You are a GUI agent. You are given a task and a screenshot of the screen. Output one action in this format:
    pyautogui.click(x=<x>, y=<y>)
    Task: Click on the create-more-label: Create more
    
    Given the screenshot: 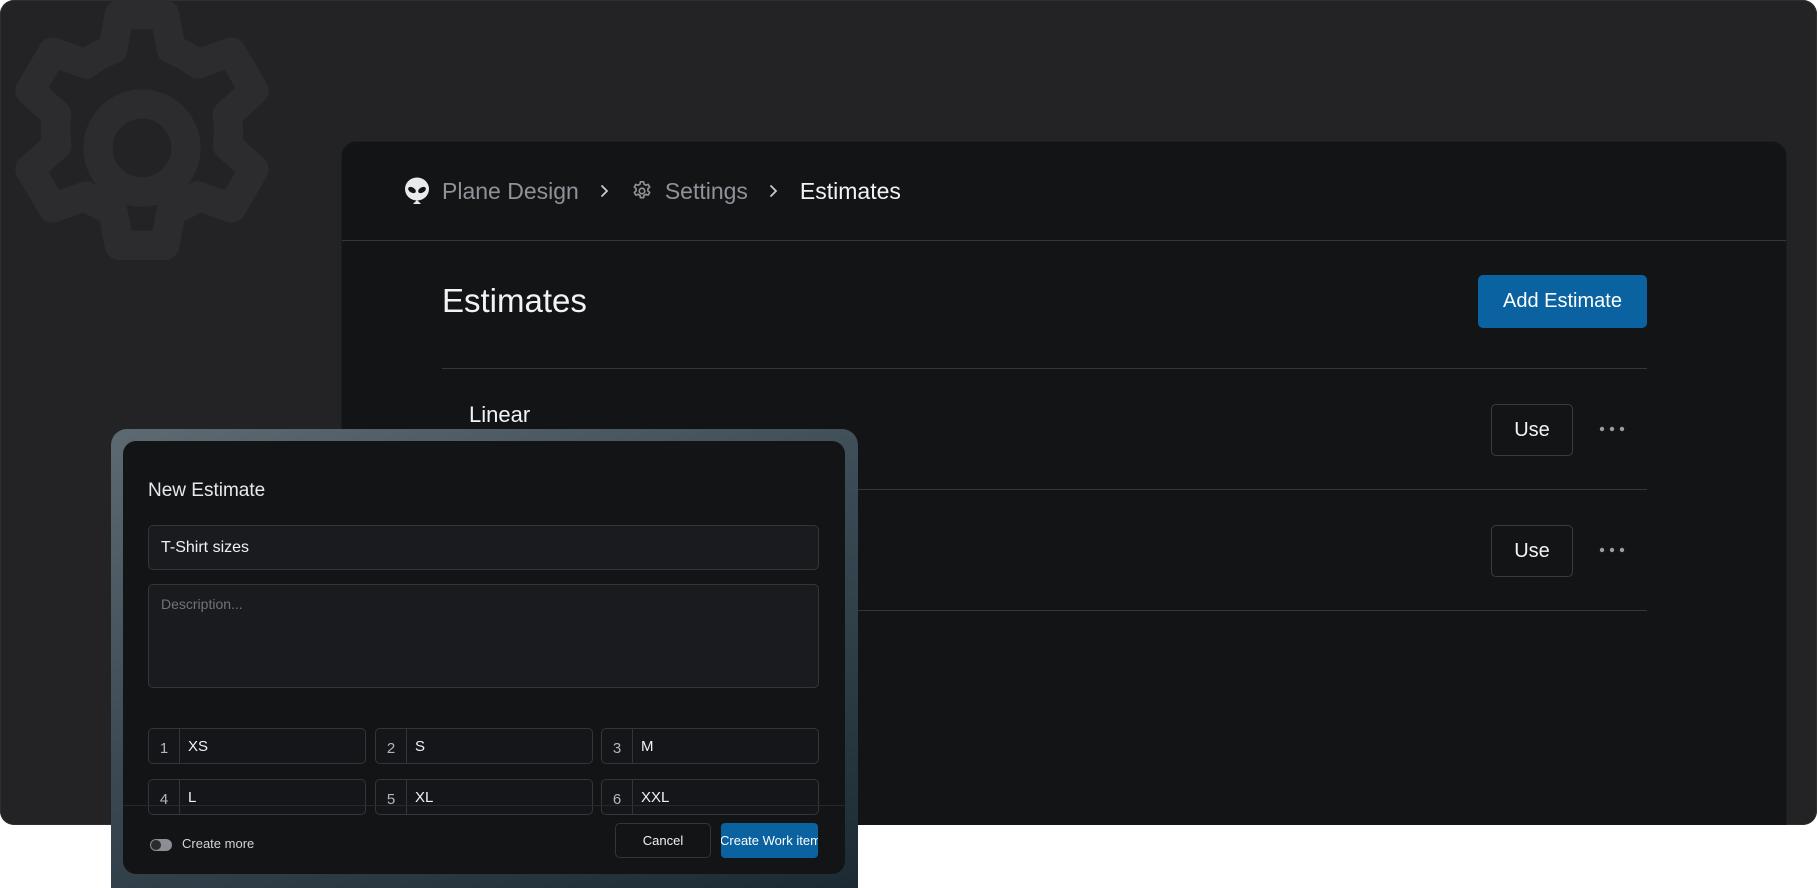 What is the action you would take?
    pyautogui.click(x=218, y=843)
    